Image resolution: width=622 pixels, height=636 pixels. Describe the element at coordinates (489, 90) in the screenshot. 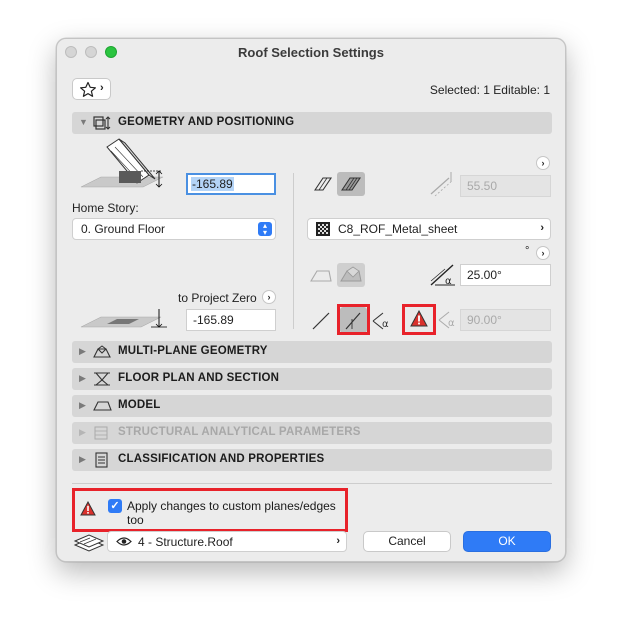

I see `selection-status: Selected: 1 Editable: 1` at that location.